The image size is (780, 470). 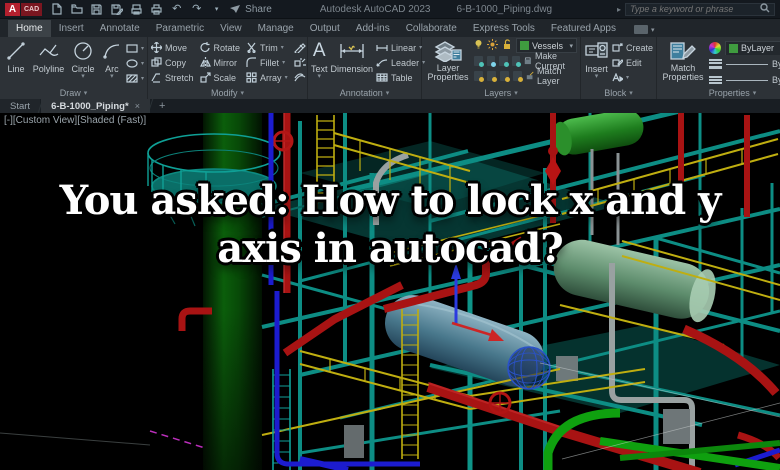 I want to click on ribbon-tab-collaborate: Collaborate, so click(x=431, y=28).